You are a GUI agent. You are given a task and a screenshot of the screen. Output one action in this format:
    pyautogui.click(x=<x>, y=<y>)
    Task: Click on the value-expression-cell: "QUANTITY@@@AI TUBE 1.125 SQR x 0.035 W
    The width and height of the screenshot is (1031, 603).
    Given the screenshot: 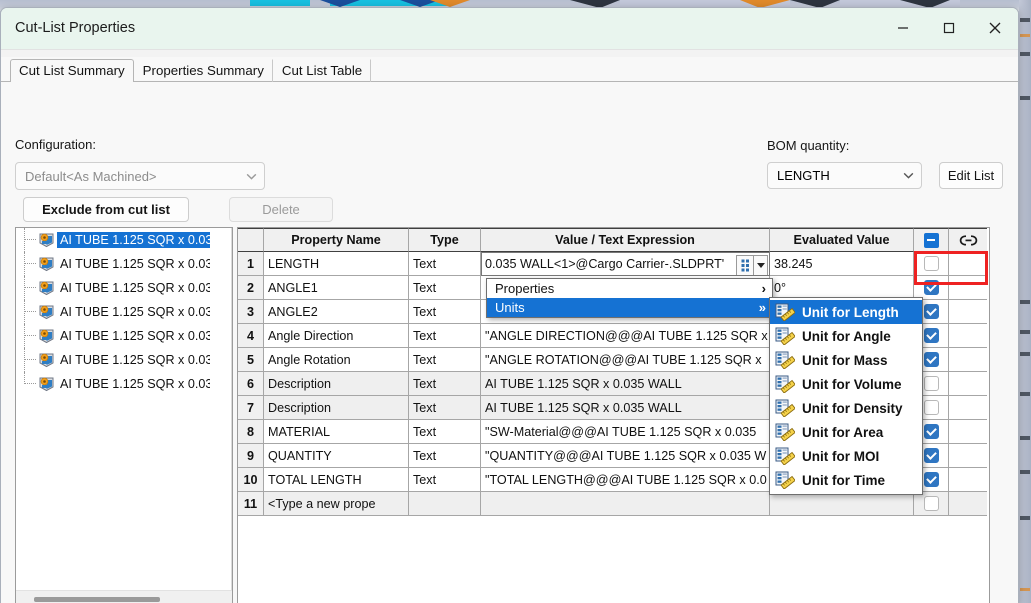 What is the action you would take?
    pyautogui.click(x=625, y=456)
    